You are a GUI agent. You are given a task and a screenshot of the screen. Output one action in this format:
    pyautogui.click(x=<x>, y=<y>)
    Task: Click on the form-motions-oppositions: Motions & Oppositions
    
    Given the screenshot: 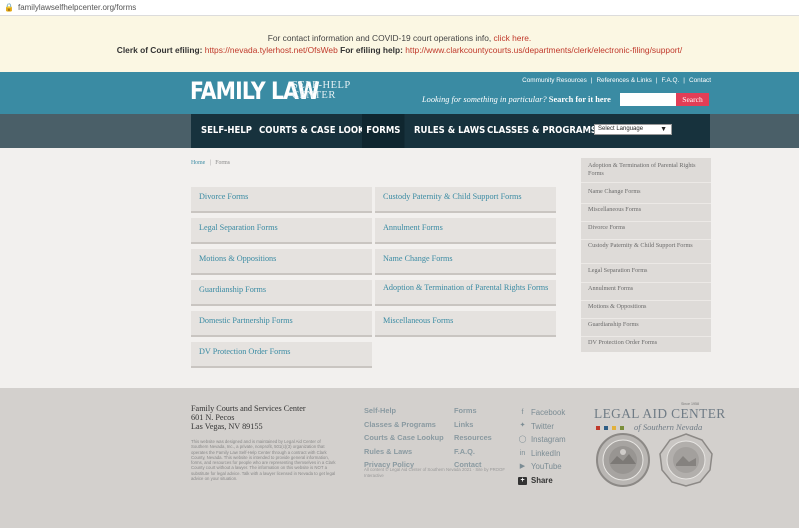 What is the action you would take?
    pyautogui.click(x=281, y=262)
    